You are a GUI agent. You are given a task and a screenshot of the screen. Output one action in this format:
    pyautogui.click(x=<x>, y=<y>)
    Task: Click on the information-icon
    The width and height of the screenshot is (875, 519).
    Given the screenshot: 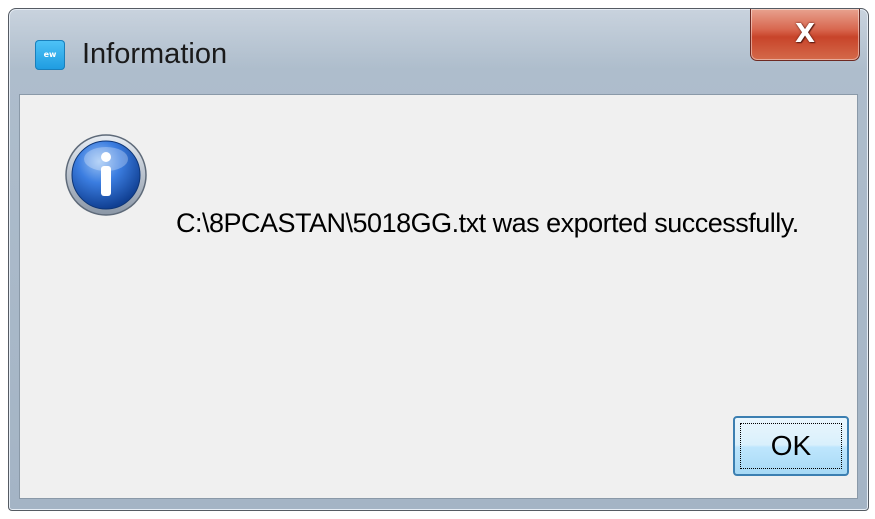 What is the action you would take?
    pyautogui.click(x=106, y=175)
    